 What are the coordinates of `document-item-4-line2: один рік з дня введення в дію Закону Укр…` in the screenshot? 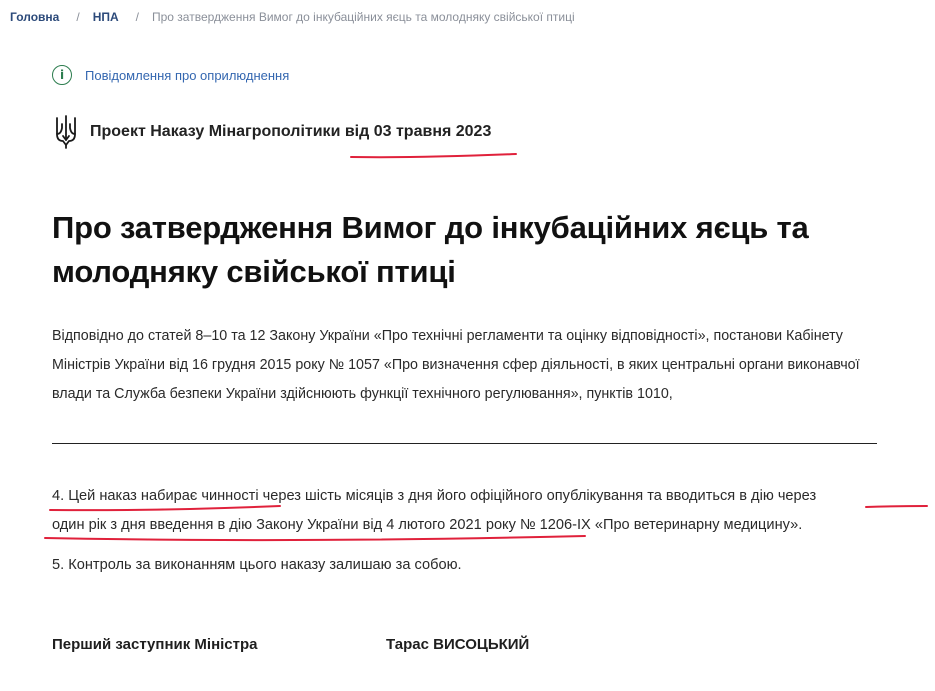 It's located at (427, 525).